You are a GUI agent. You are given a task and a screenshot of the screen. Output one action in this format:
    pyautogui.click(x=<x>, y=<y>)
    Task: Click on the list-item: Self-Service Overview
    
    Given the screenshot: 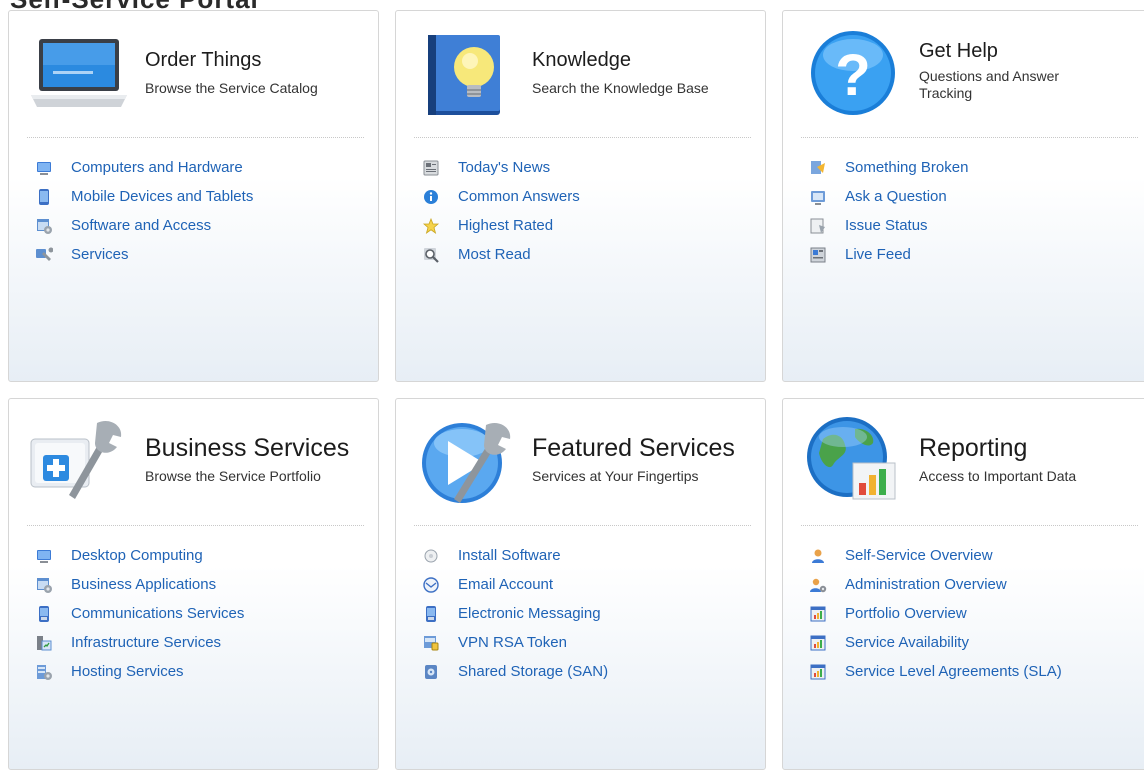 What is the action you would take?
    pyautogui.click(x=972, y=555)
    